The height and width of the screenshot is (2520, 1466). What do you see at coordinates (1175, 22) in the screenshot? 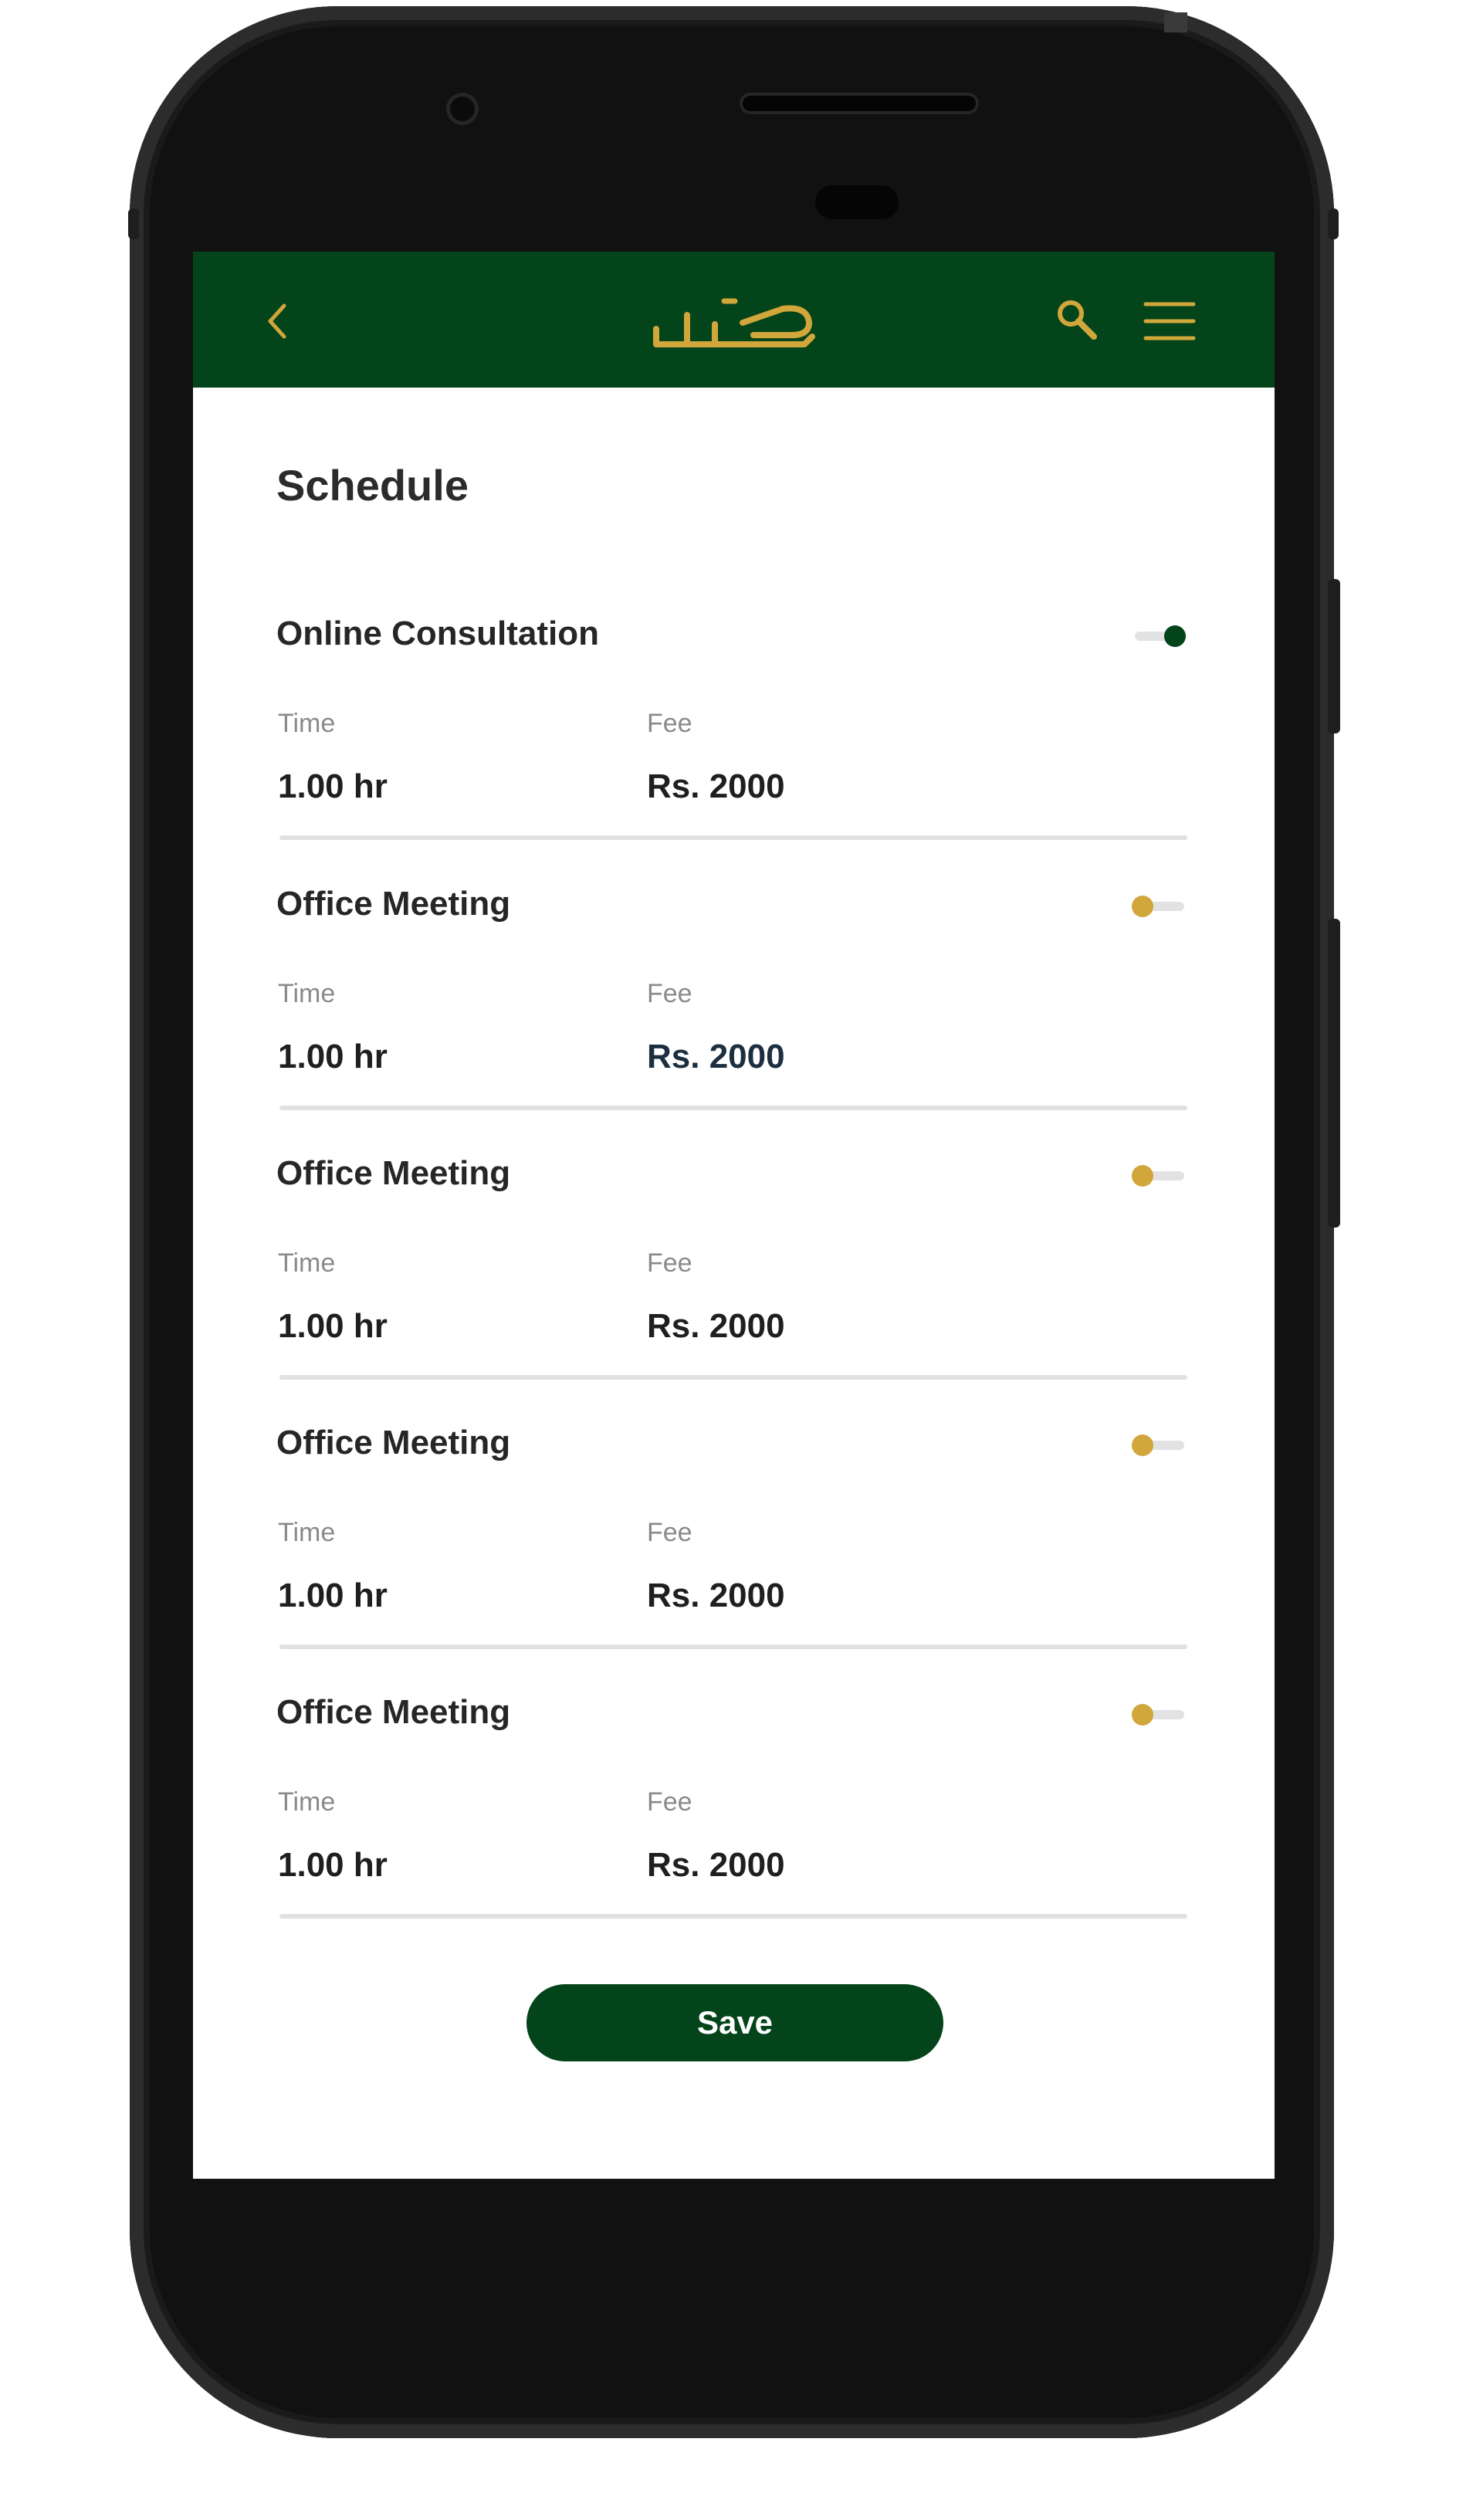
I see `phone-top-mark` at bounding box center [1175, 22].